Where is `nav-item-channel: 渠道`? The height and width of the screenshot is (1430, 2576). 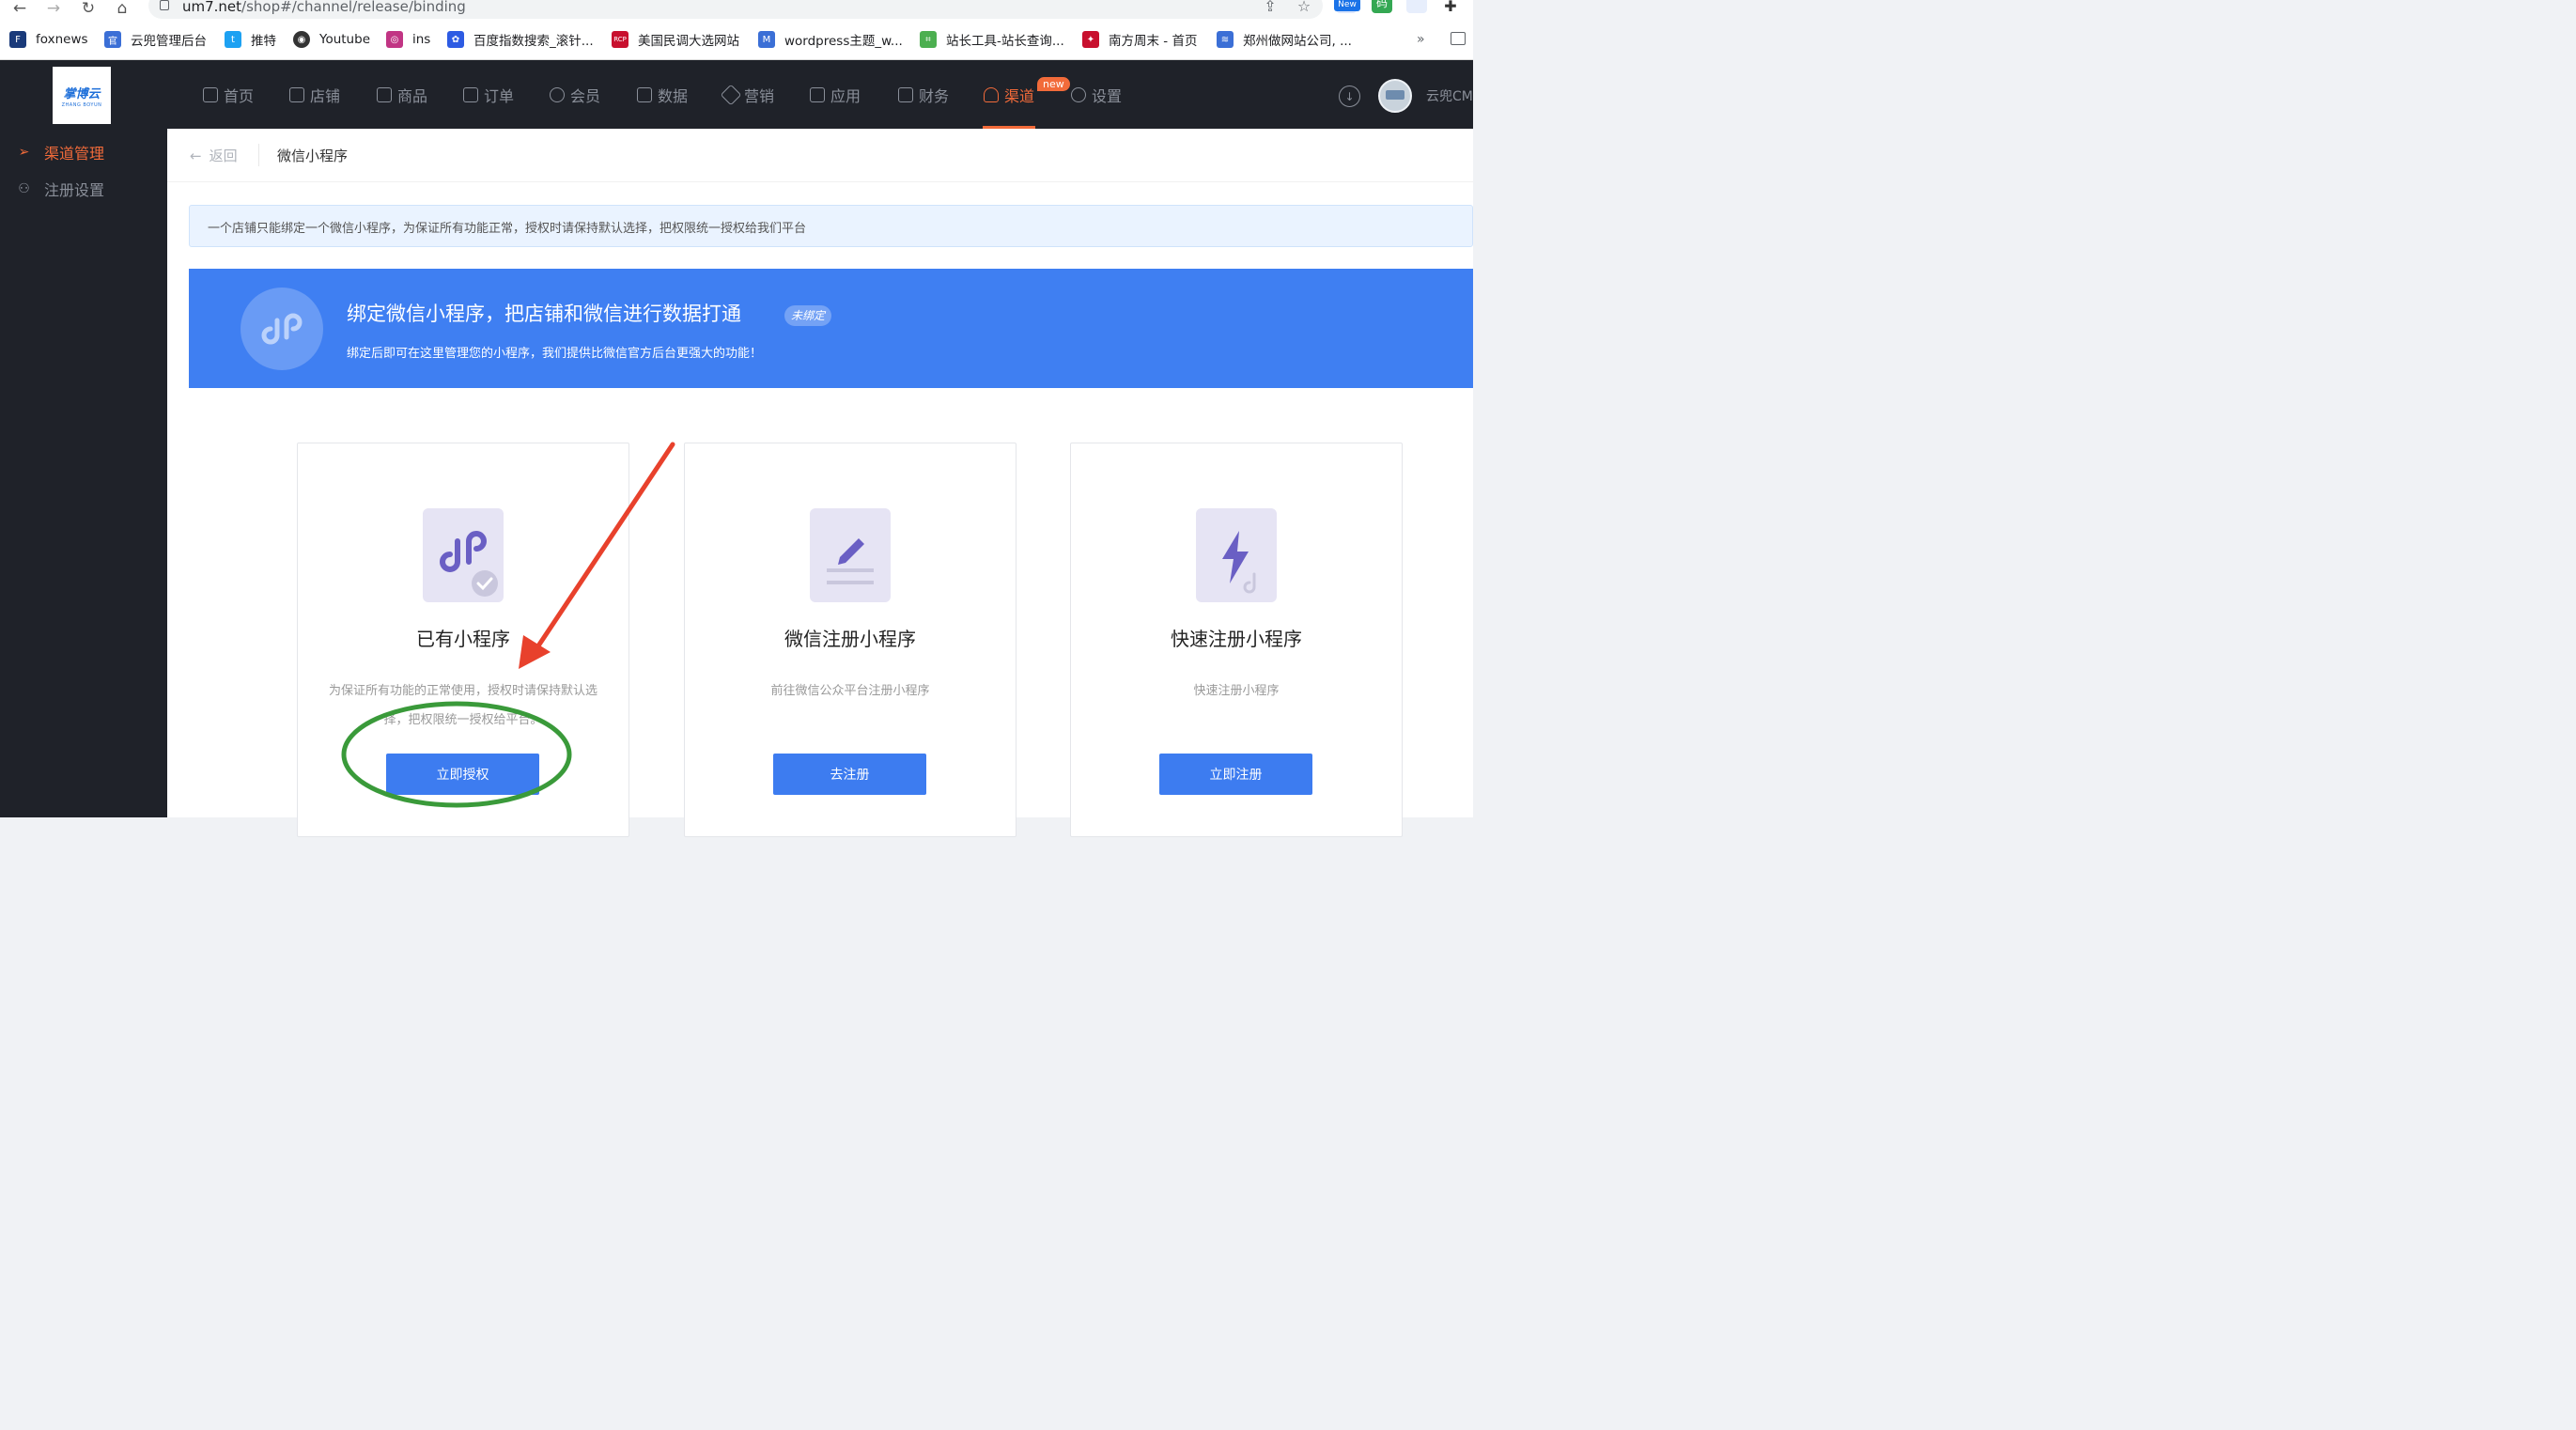 nav-item-channel: 渠道 is located at coordinates (1009, 95).